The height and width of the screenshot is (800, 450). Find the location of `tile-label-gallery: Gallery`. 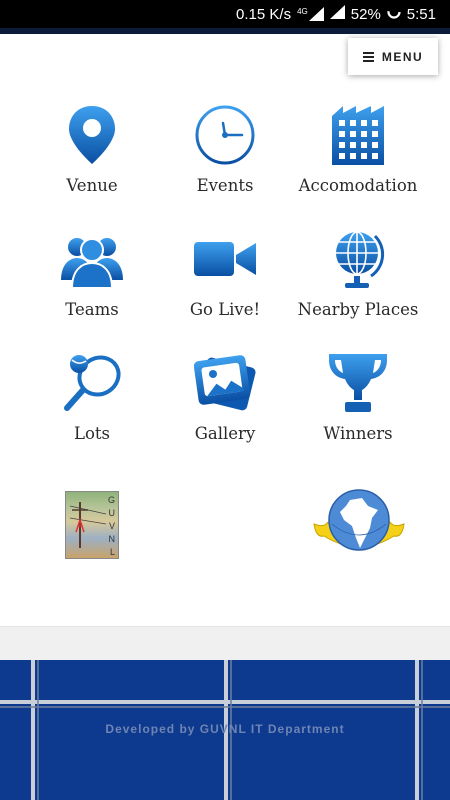

tile-label-gallery: Gallery is located at coordinates (225, 433).